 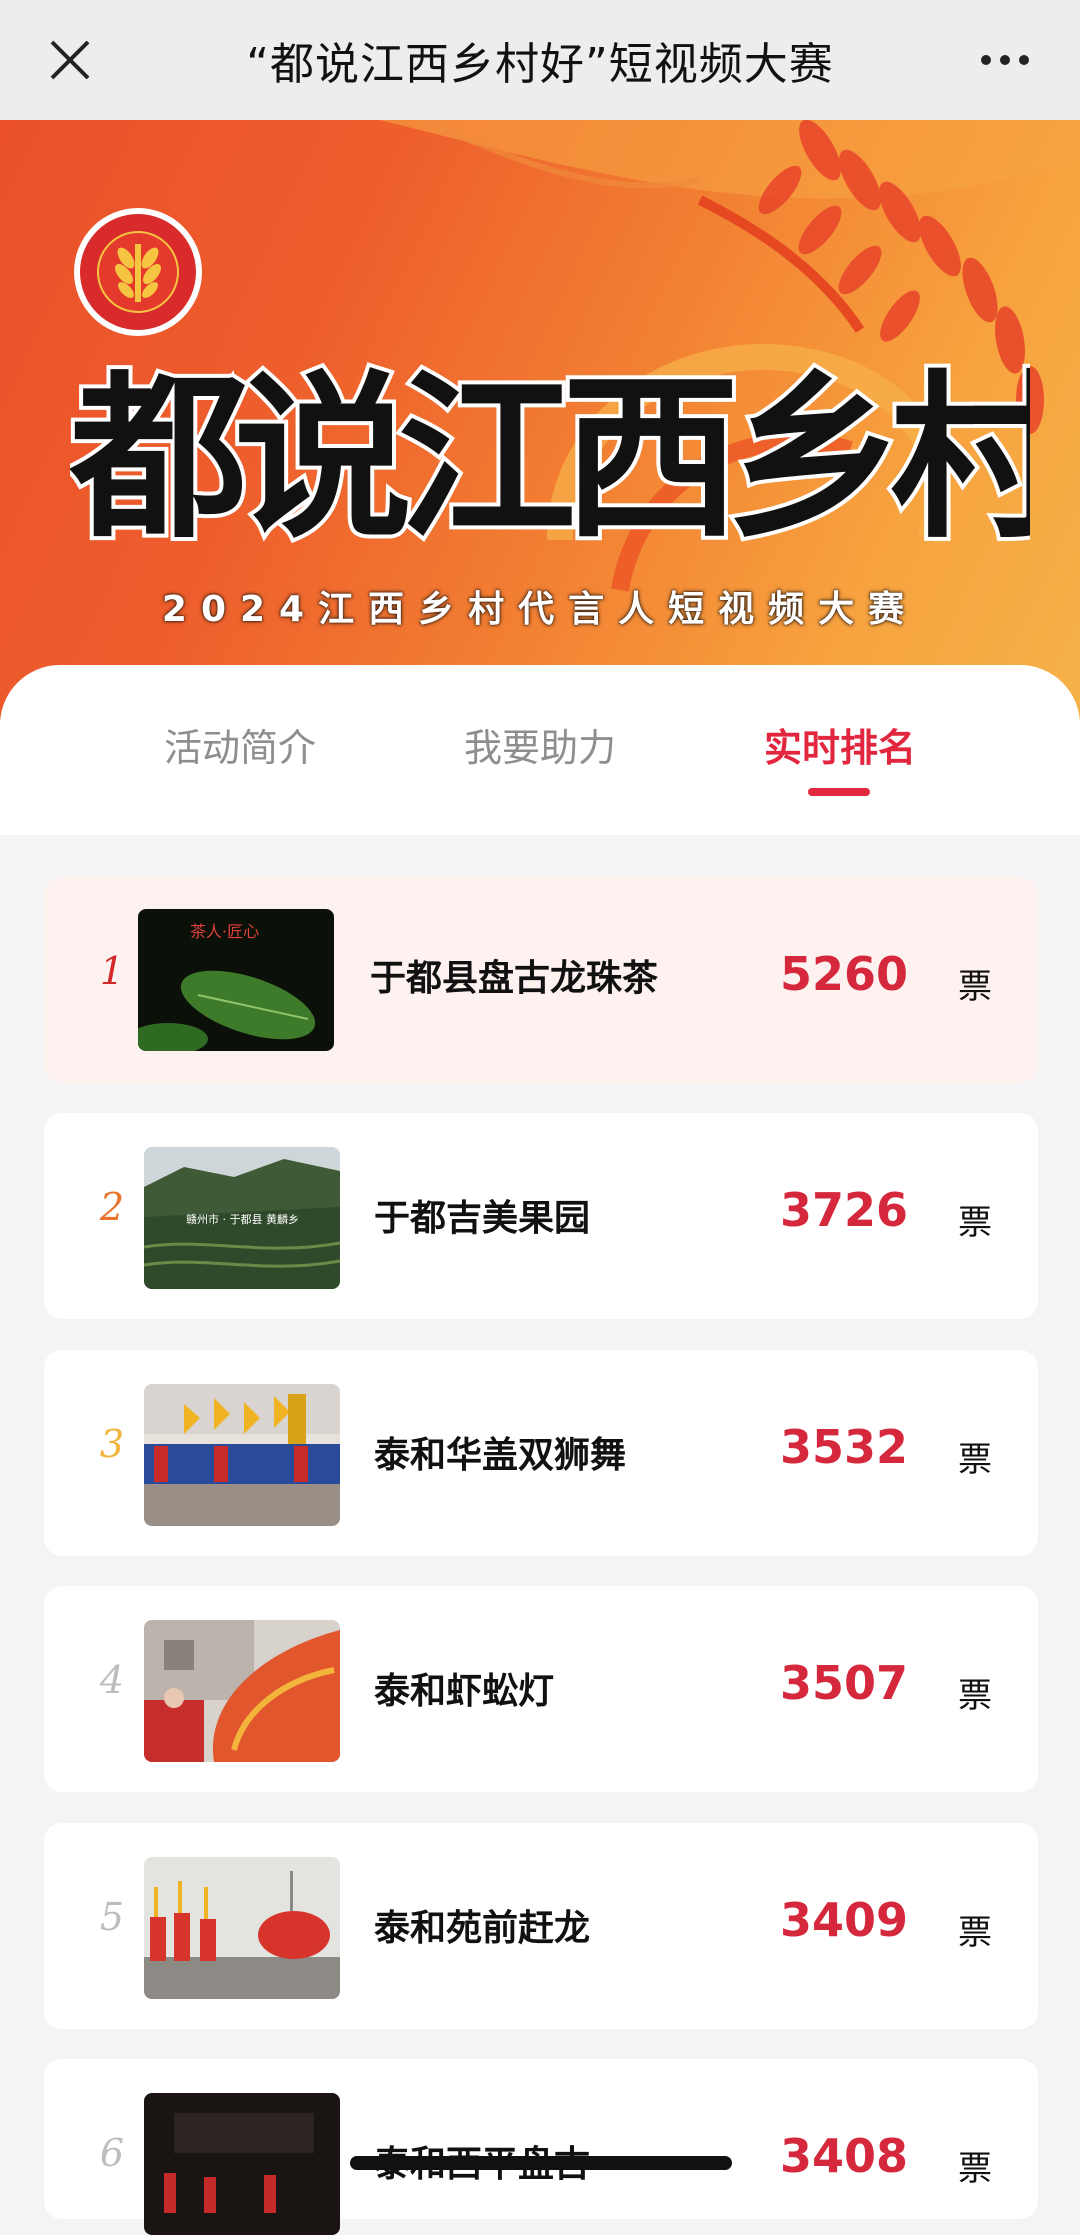 I want to click on ranking-item-5: 5 泰和苑前赶龙 3409 票, so click(x=541, y=1926).